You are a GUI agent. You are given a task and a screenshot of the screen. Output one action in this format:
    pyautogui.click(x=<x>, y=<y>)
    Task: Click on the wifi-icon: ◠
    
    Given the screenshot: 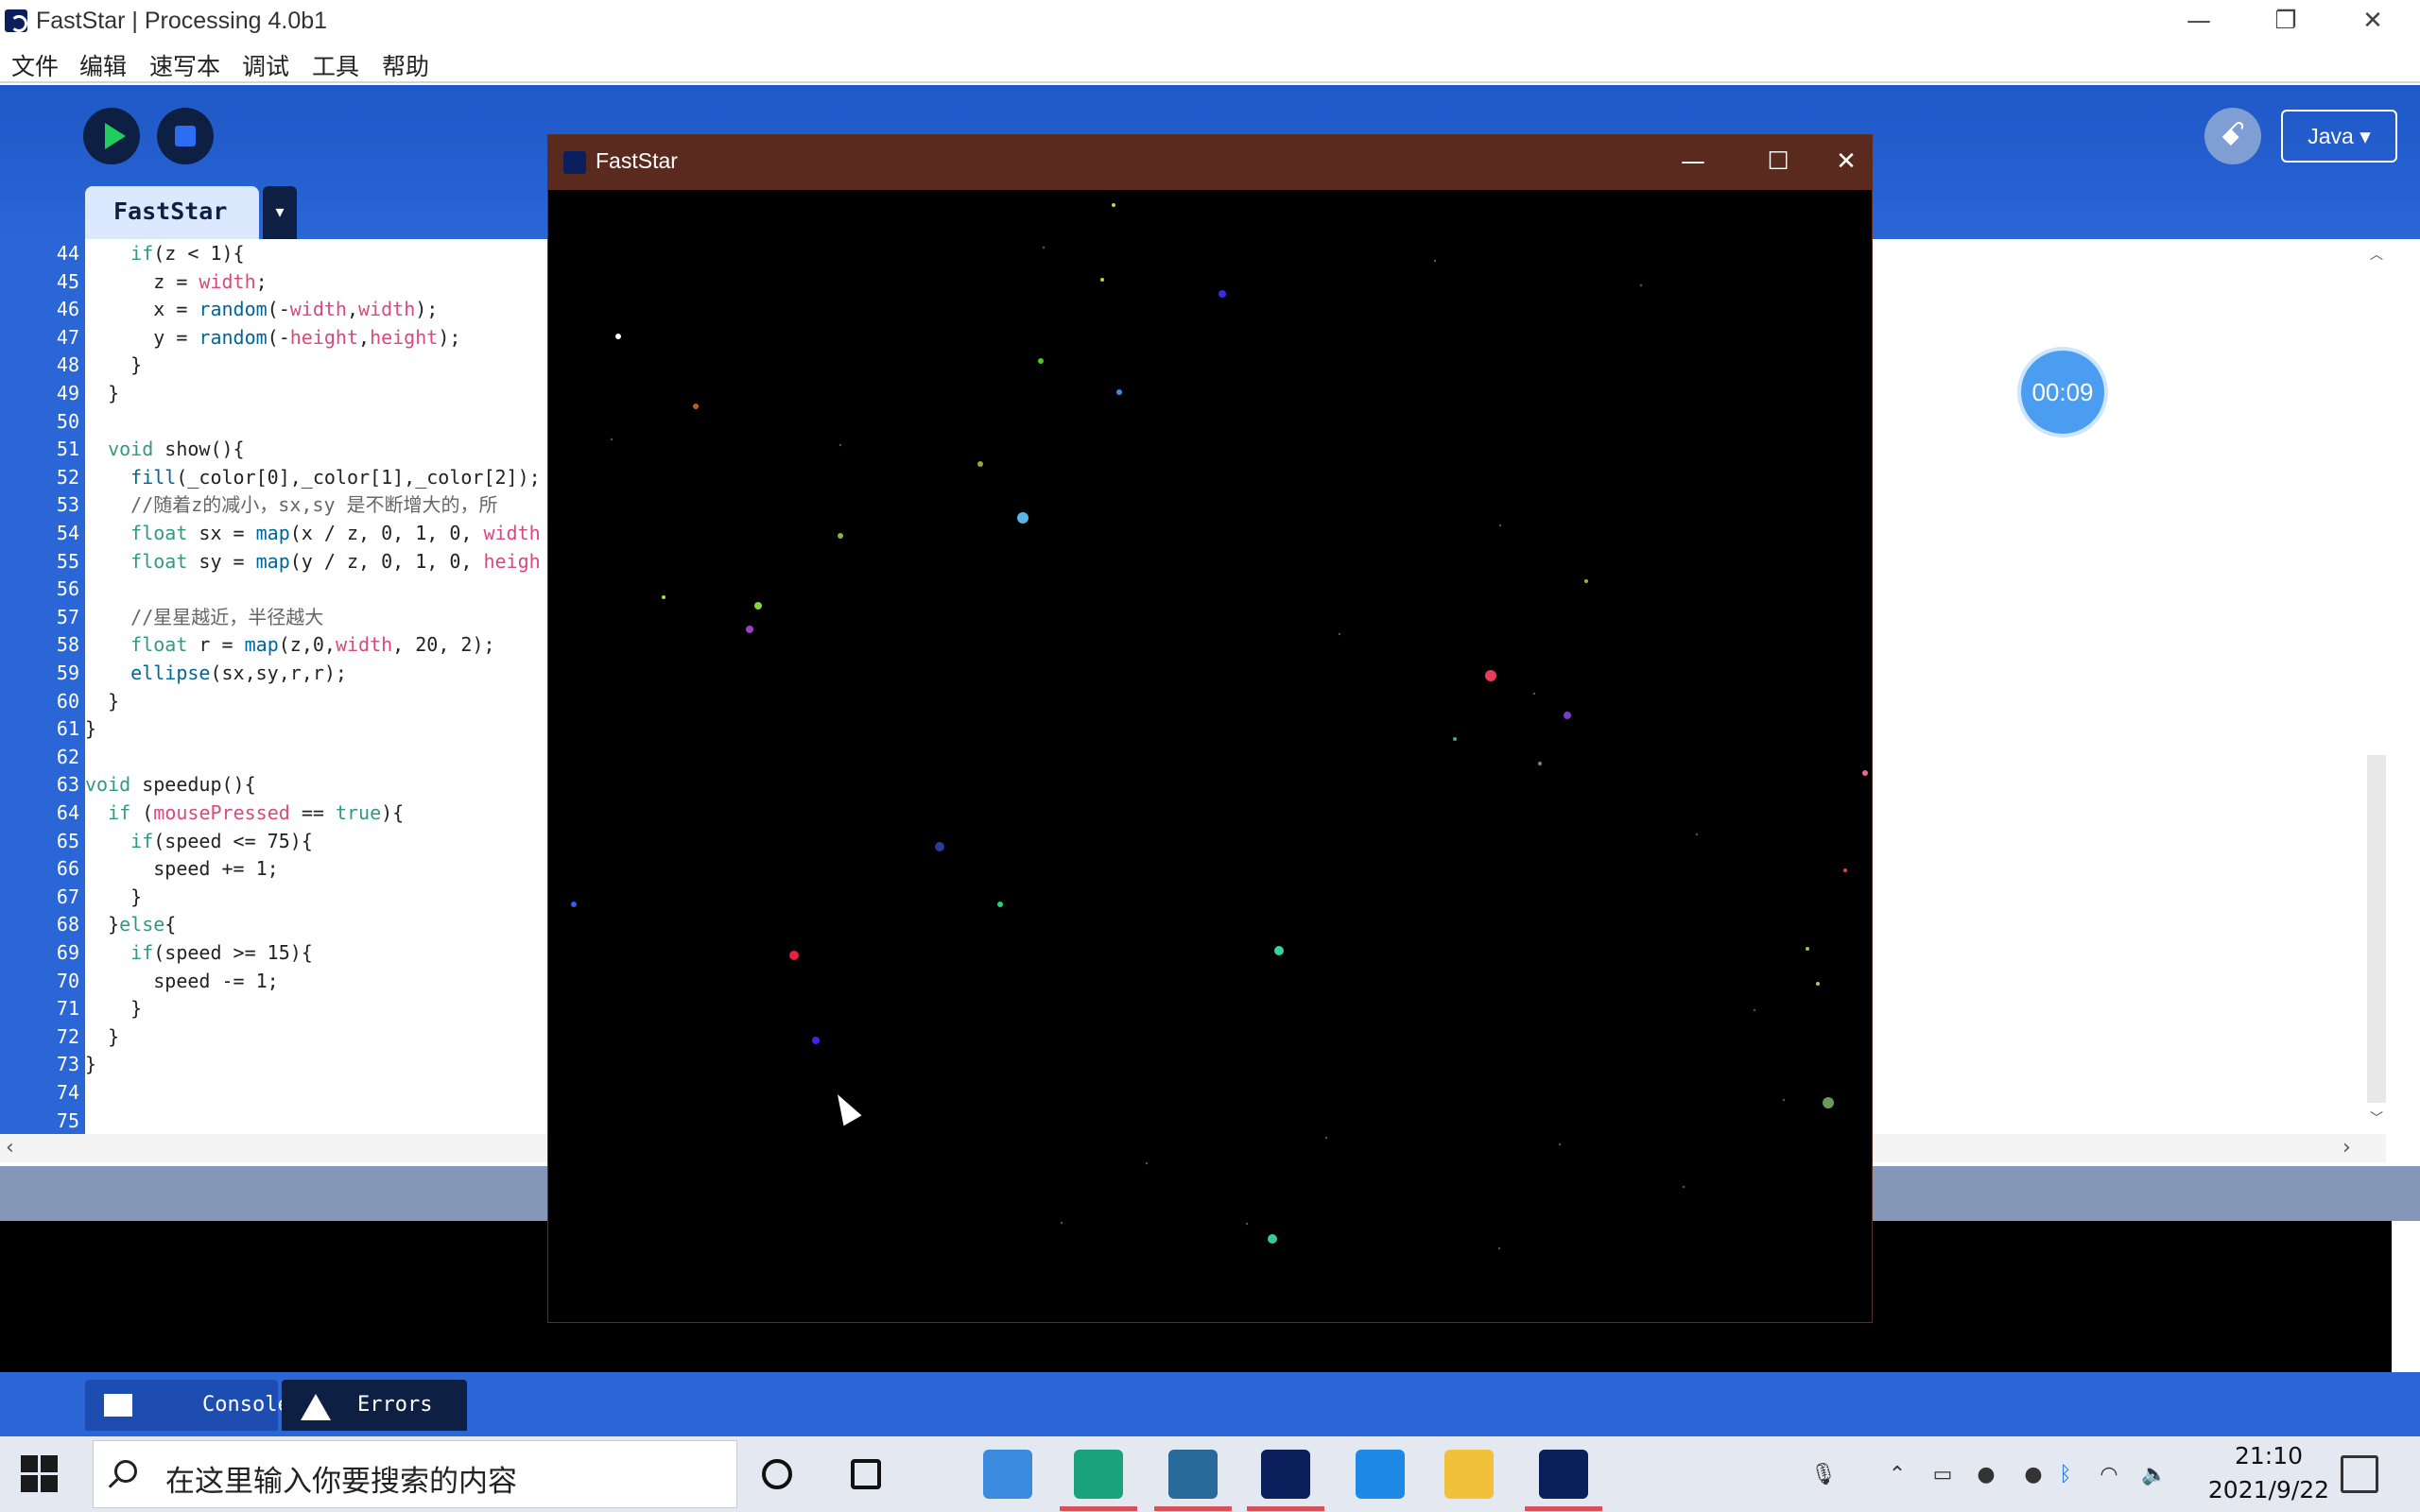 What is the action you would take?
    pyautogui.click(x=2109, y=1475)
    